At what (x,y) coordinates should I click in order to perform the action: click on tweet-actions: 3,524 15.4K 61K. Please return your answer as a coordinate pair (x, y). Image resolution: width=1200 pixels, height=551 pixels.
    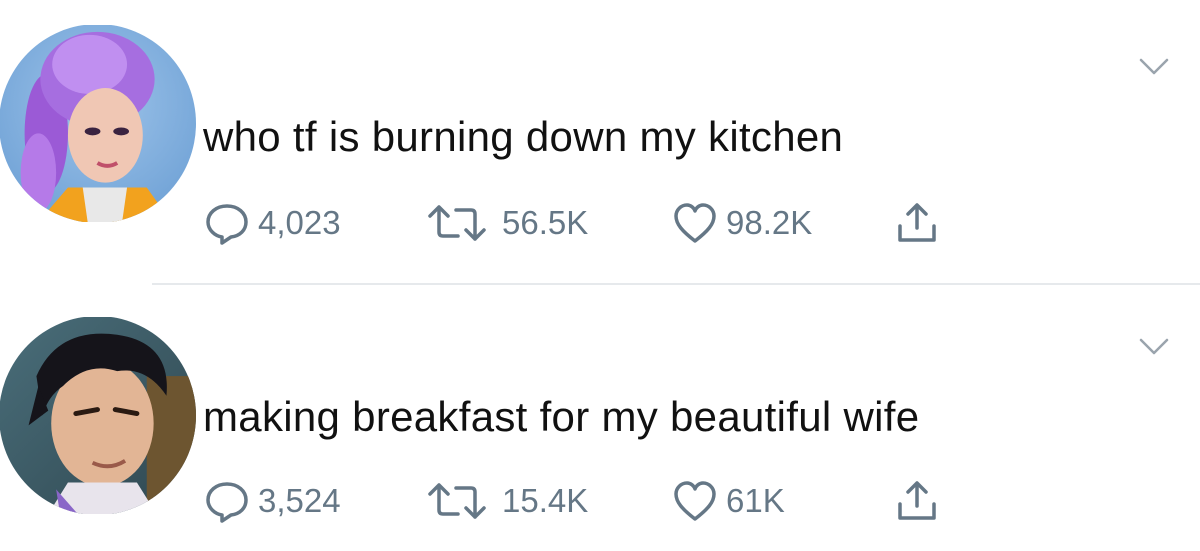
    Looking at the image, I should click on (594, 501).